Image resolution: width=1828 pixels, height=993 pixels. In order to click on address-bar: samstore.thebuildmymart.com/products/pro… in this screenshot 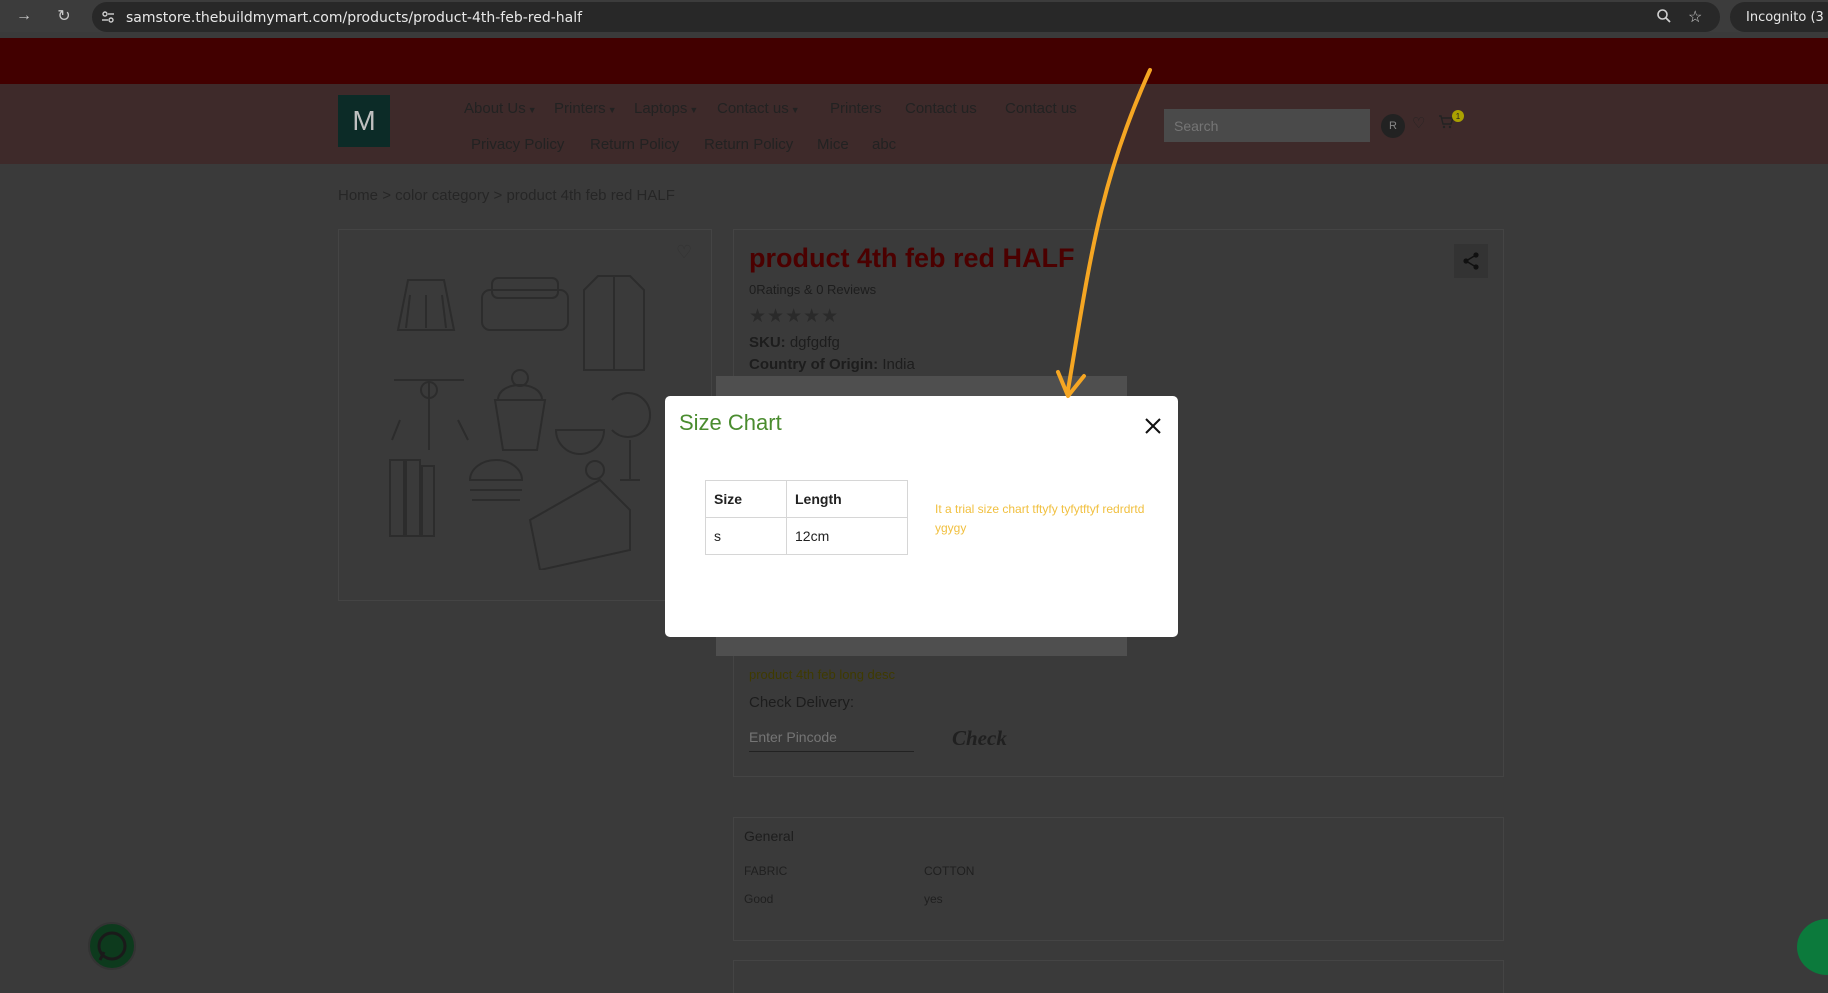, I will do `click(906, 17)`.